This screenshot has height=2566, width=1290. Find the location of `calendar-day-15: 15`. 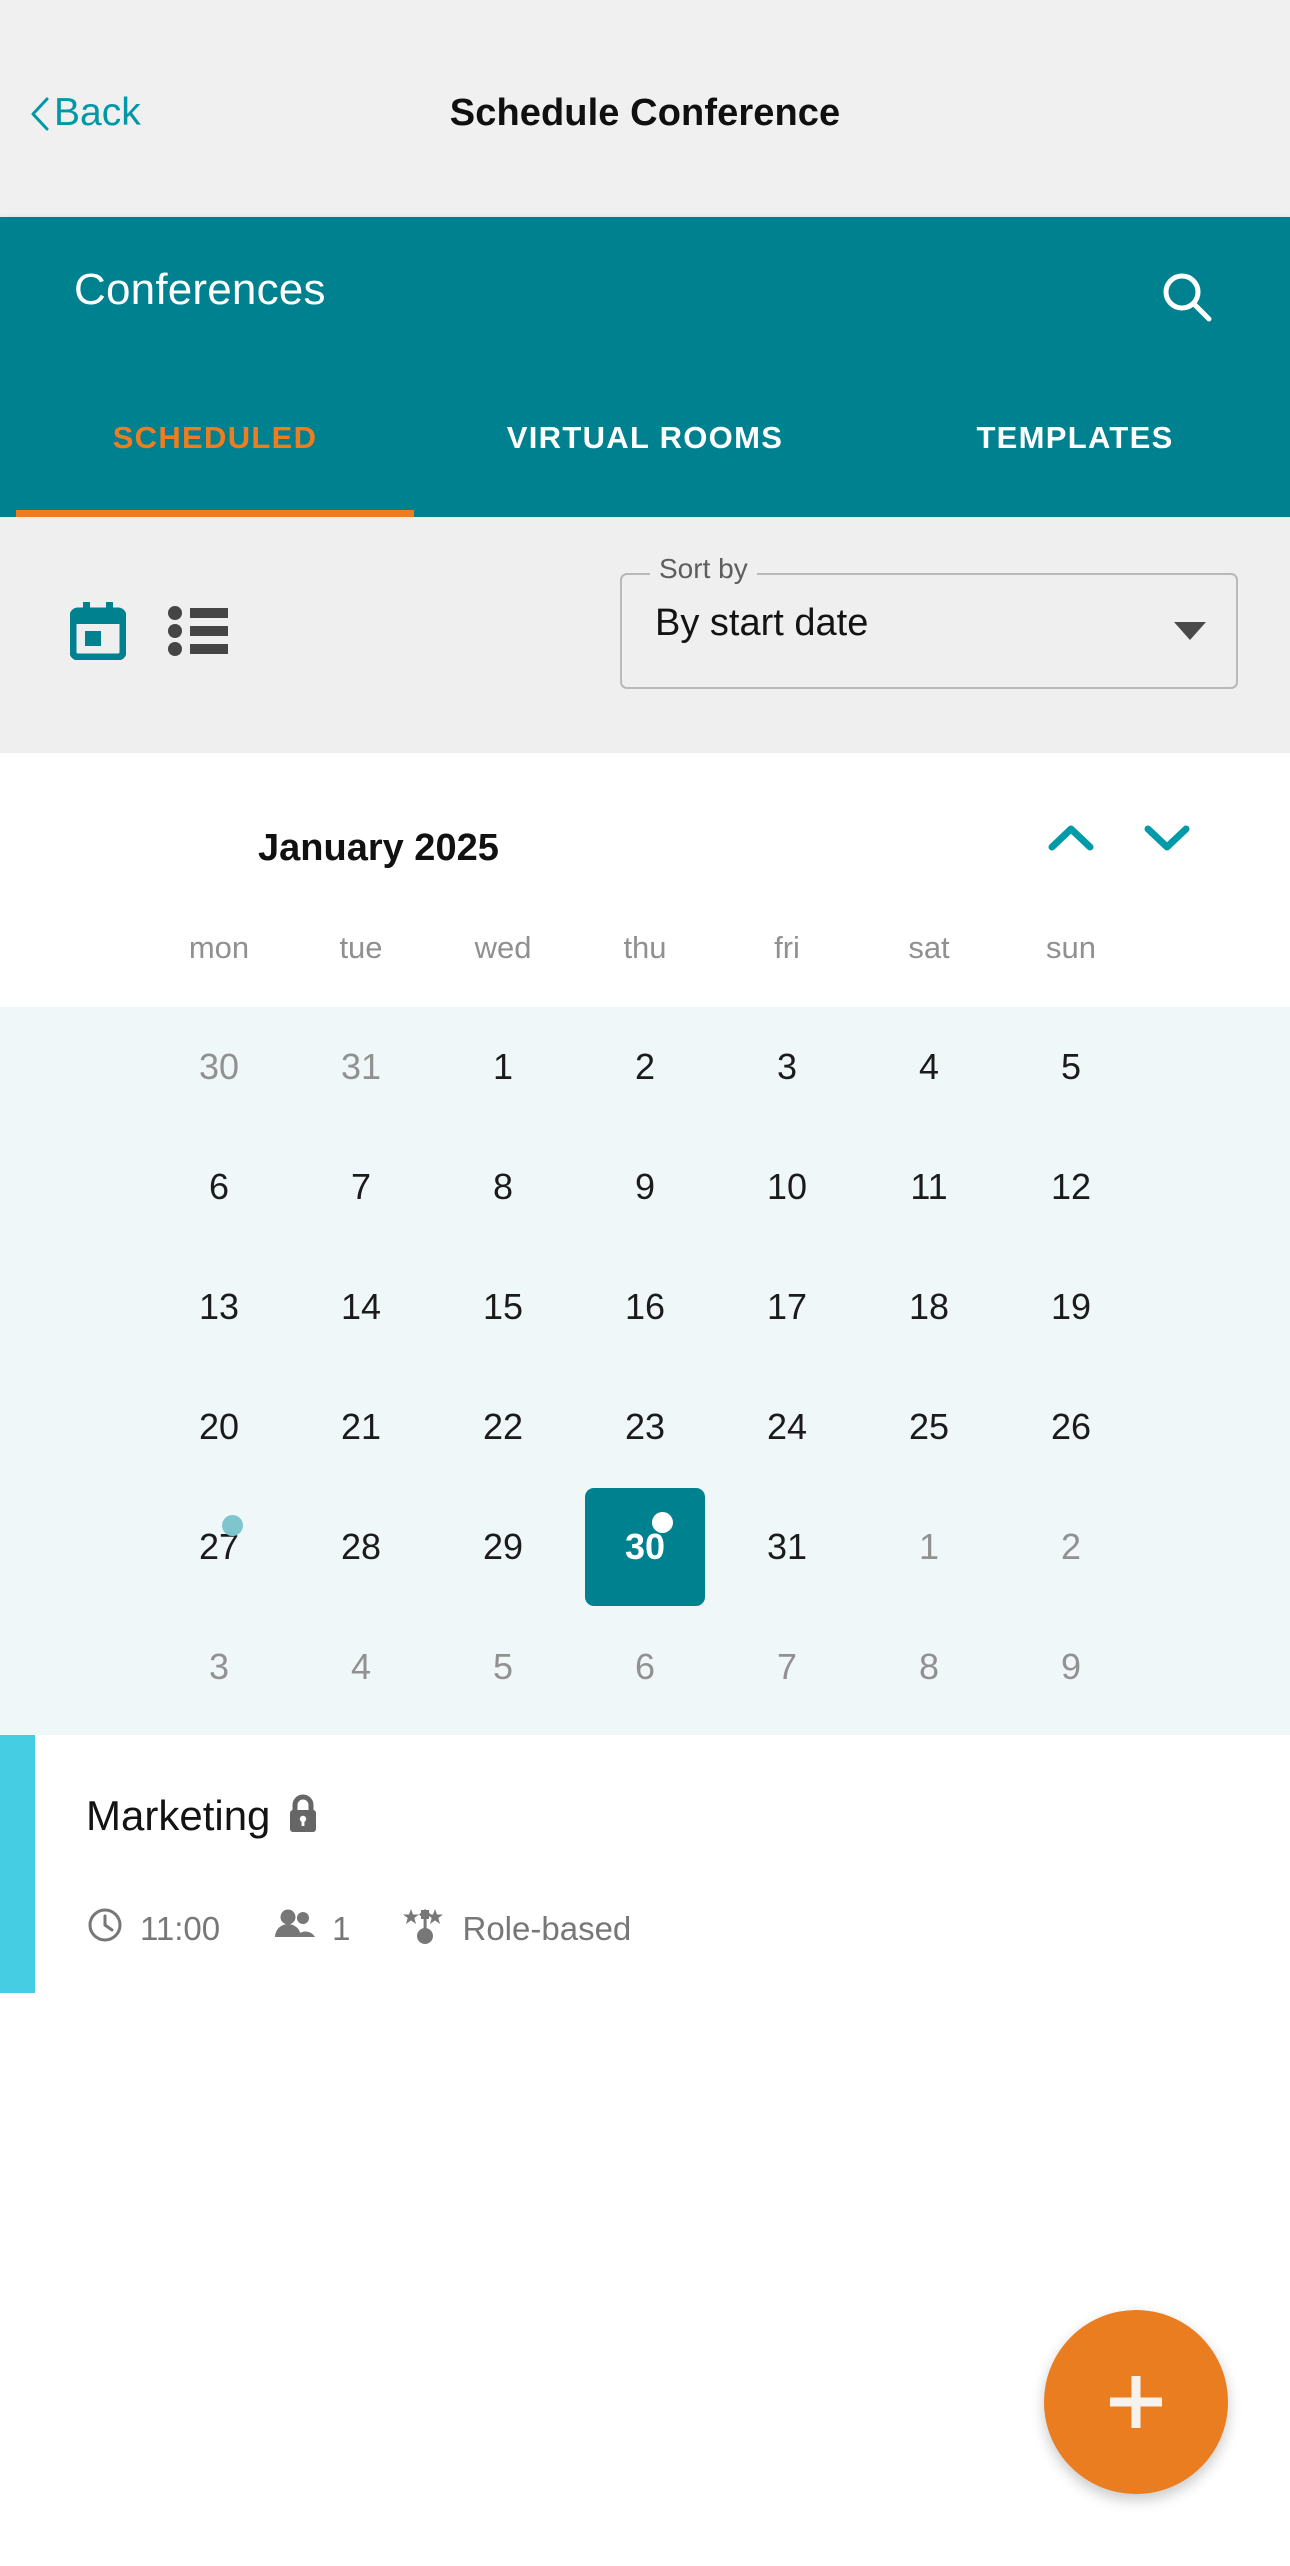

calendar-day-15: 15 is located at coordinates (503, 1307).